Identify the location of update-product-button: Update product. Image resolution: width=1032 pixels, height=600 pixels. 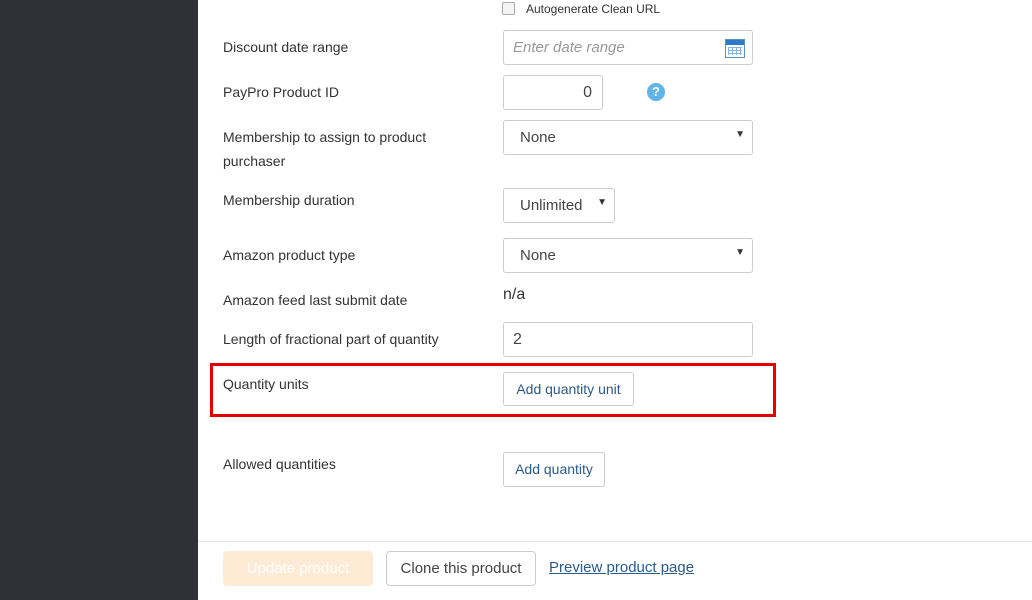
(298, 568).